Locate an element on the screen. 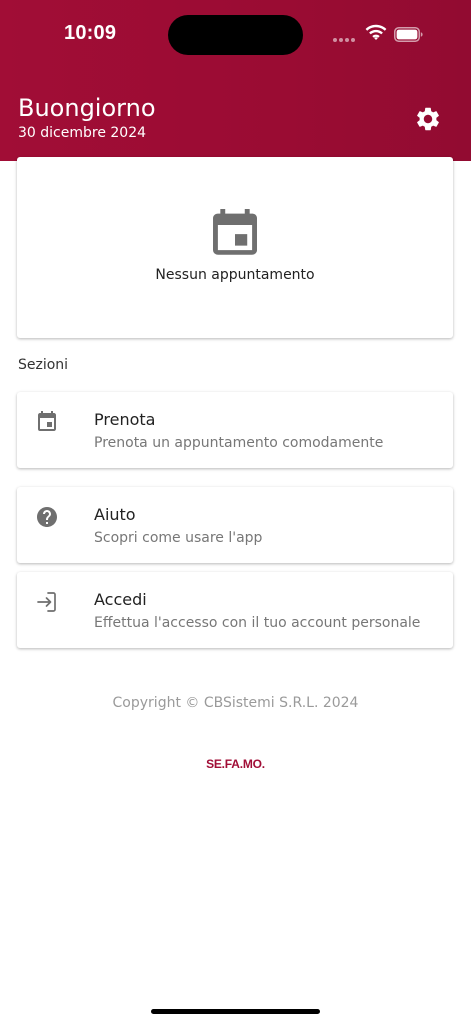  section-item-subtitle: Prenota un appuntamento comodamente is located at coordinates (239, 443).